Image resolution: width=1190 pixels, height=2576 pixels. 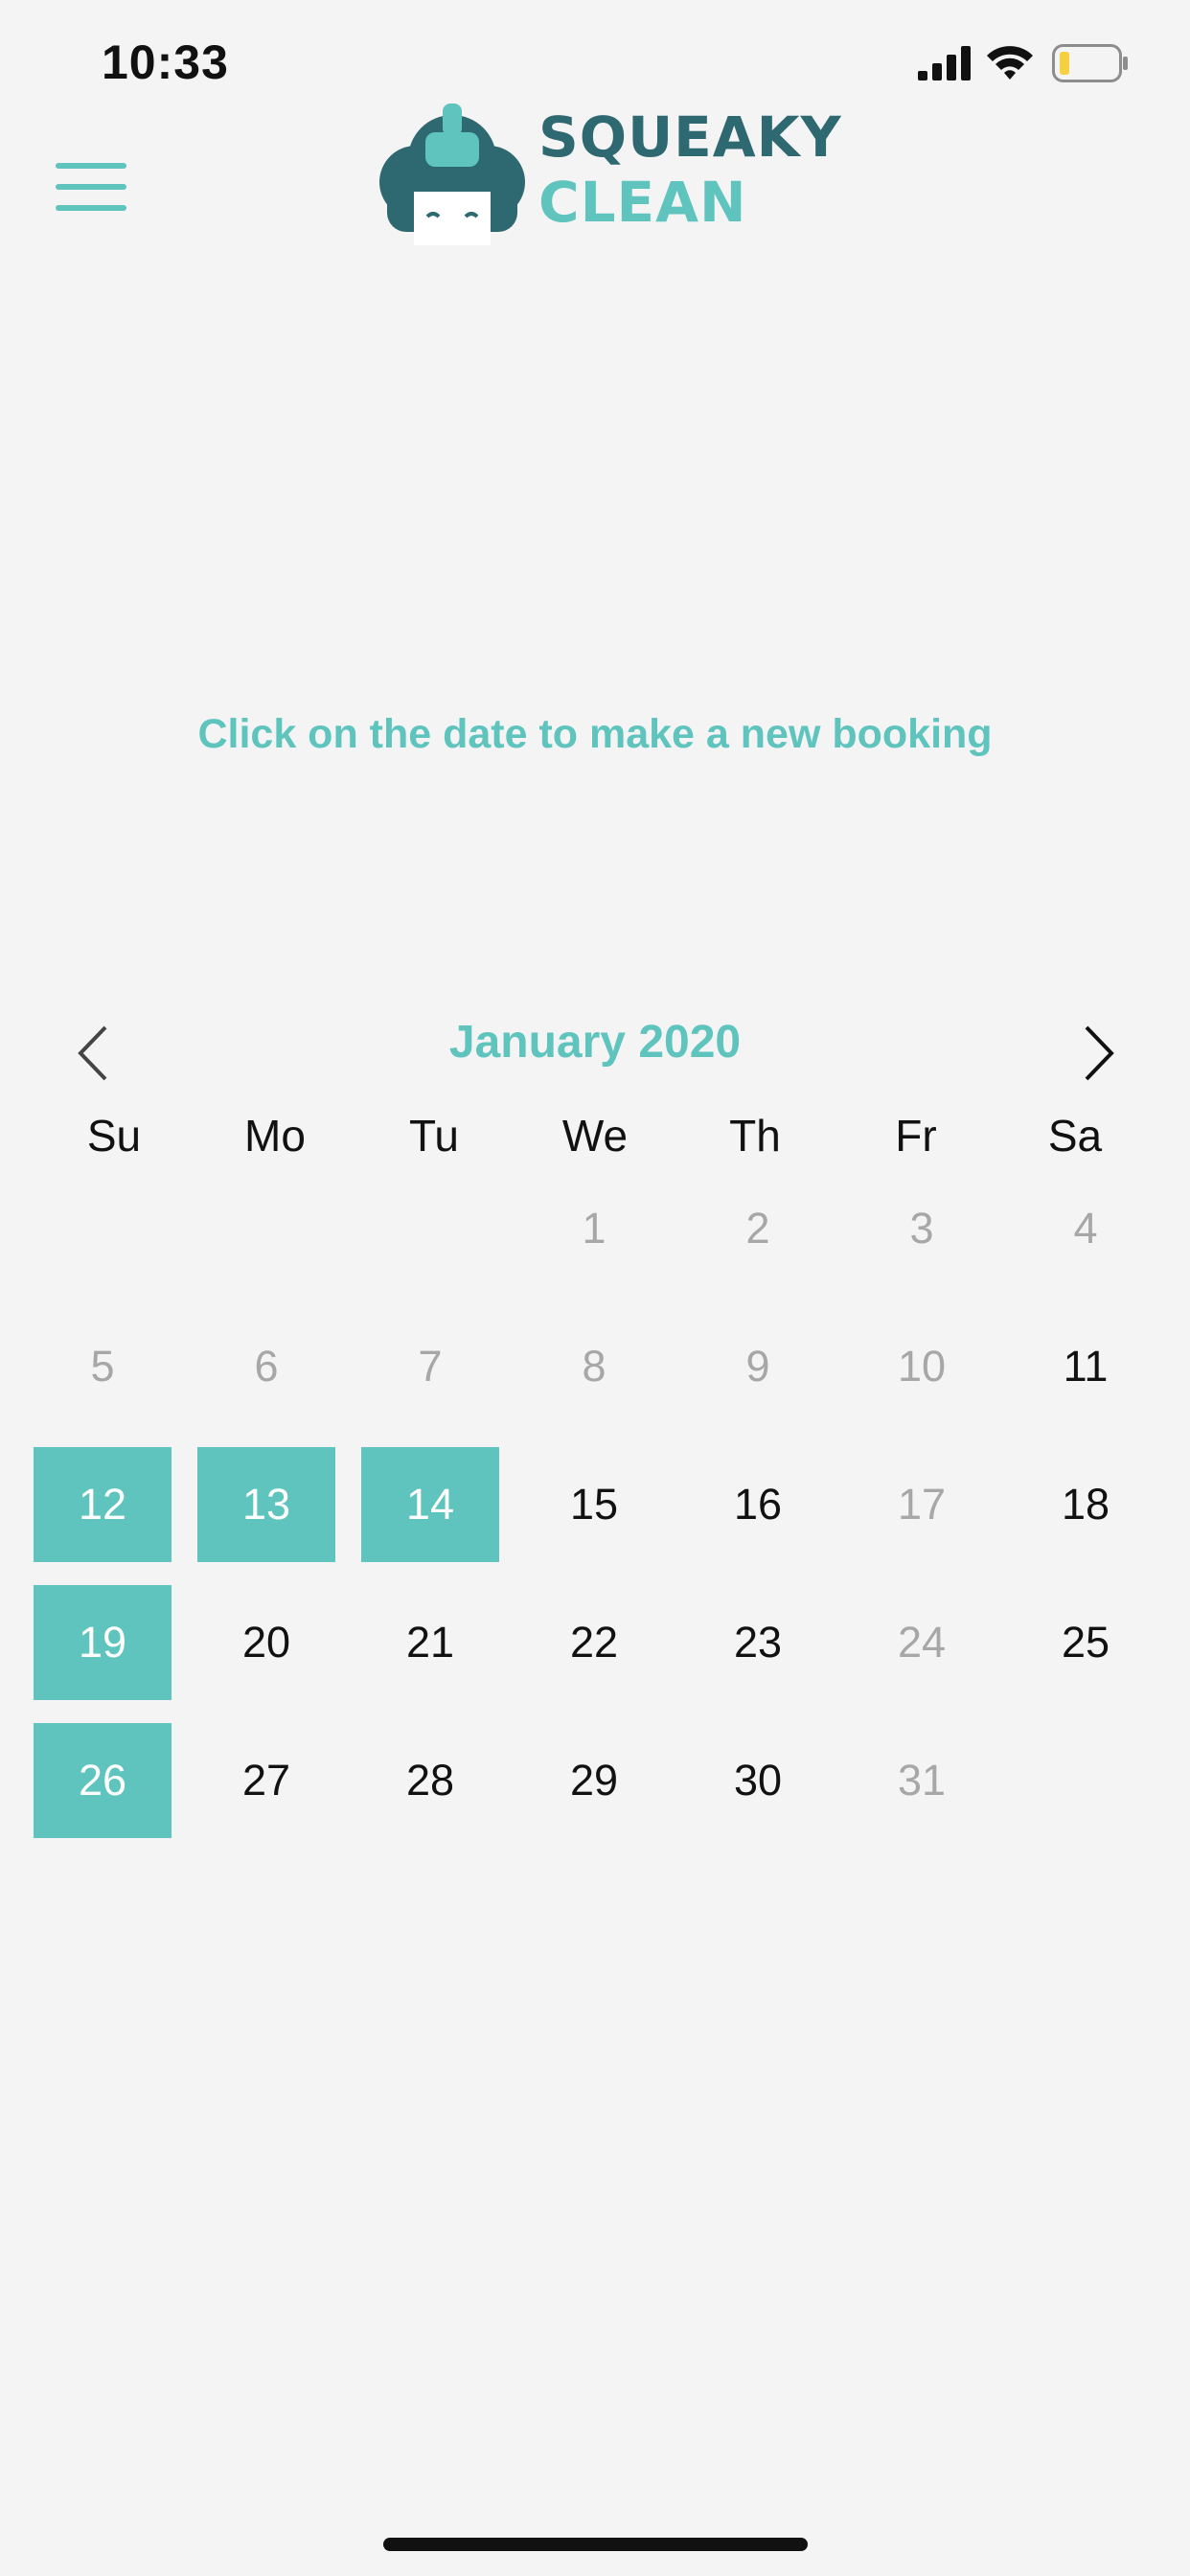 I want to click on brand-logo: SQUEAKY CLEAN, so click(x=609, y=174).